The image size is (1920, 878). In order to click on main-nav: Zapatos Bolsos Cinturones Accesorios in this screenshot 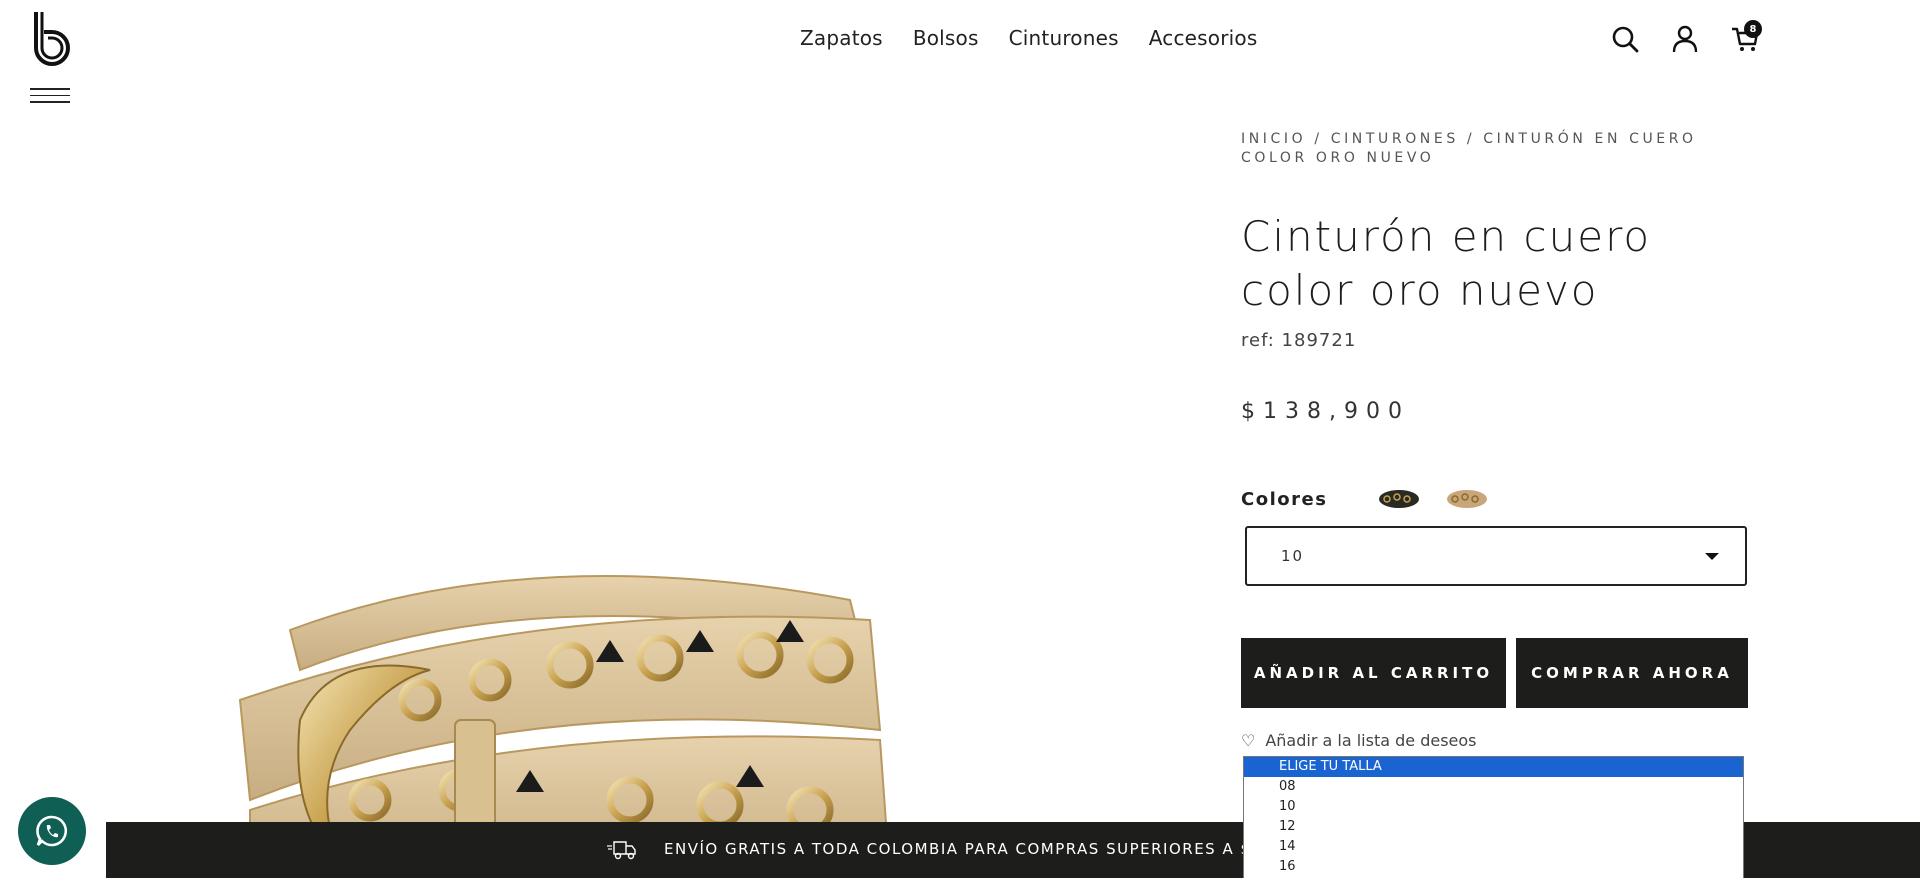, I will do `click(1028, 38)`.